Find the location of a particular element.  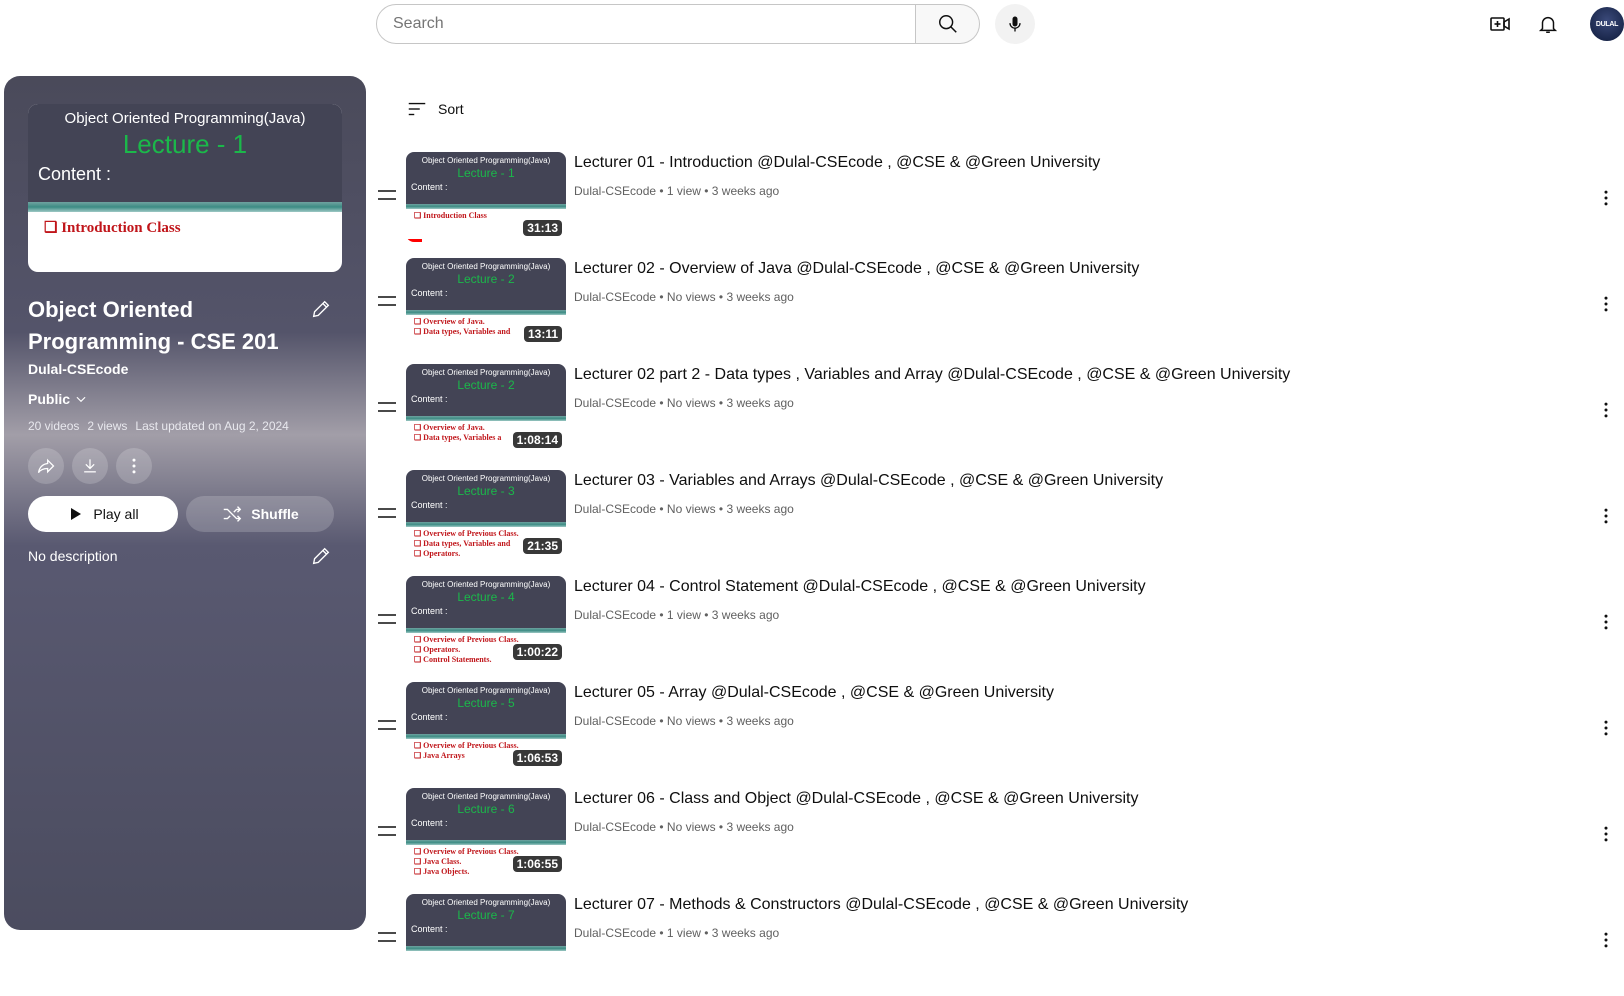

edit-description-button is located at coordinates (322, 557).